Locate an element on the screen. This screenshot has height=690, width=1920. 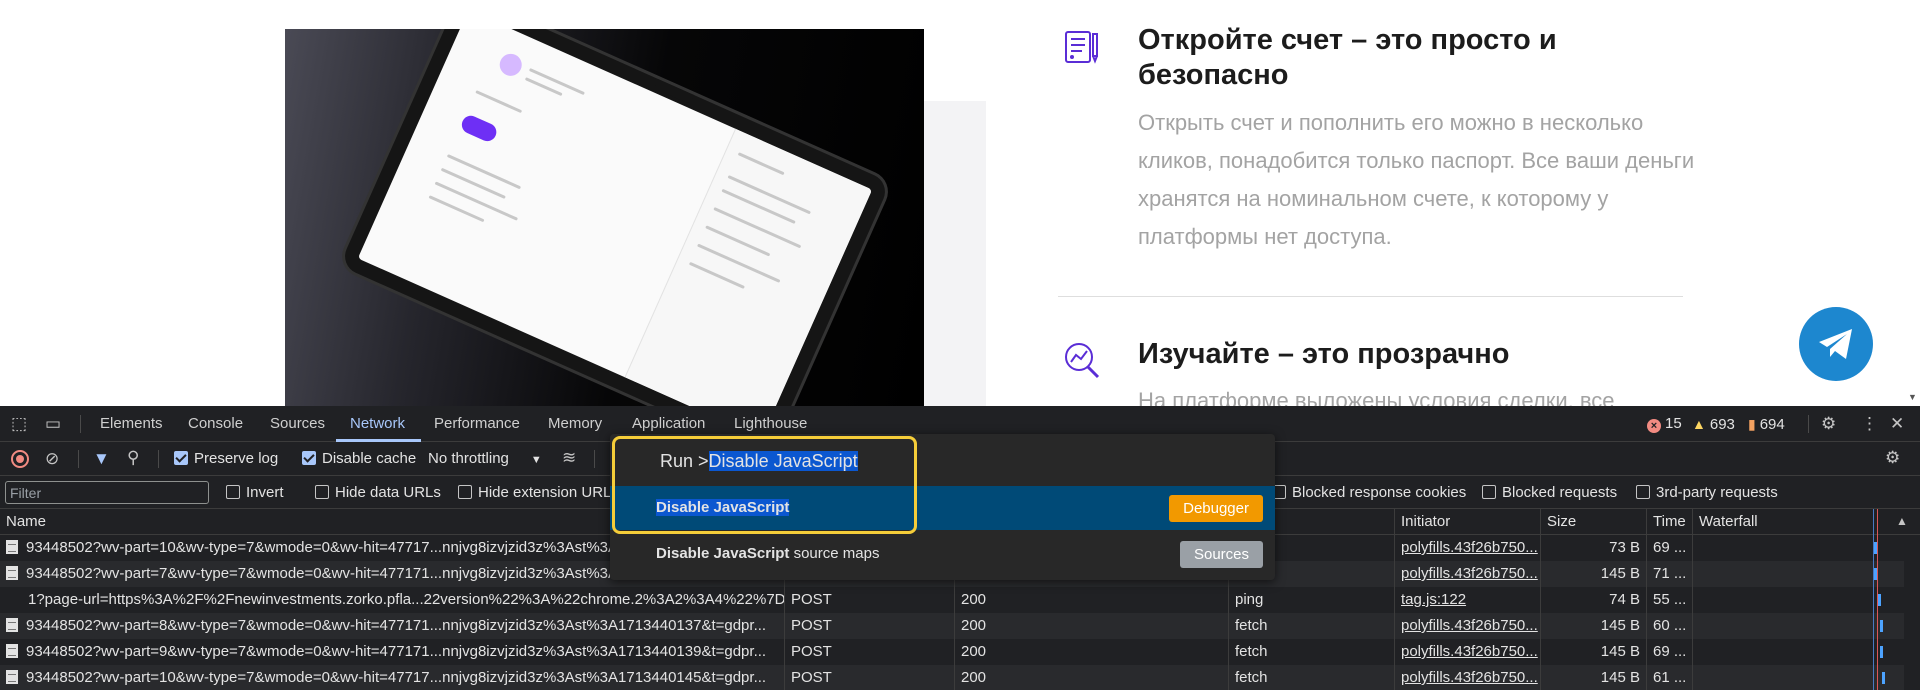
table-scrollbar is located at coordinates (1912, 612).